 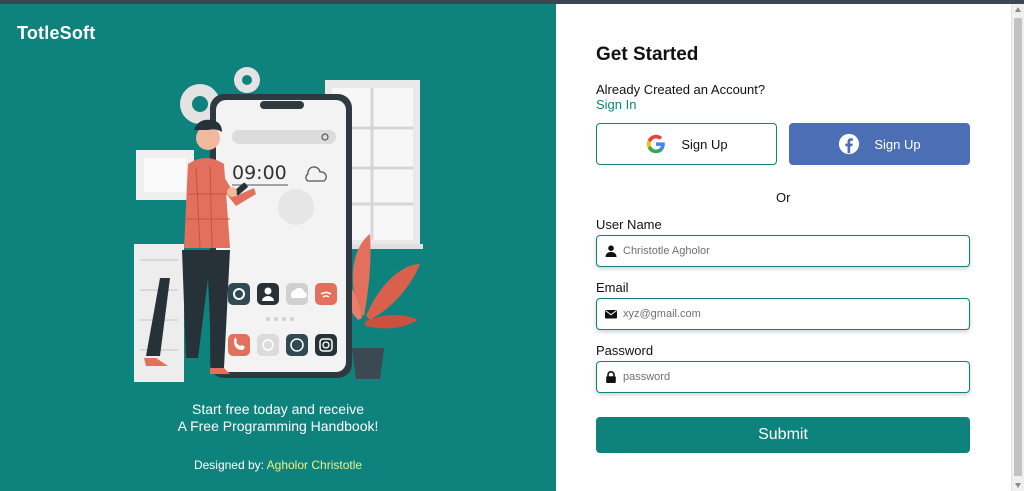 I want to click on envelope-icon, so click(x=611, y=314).